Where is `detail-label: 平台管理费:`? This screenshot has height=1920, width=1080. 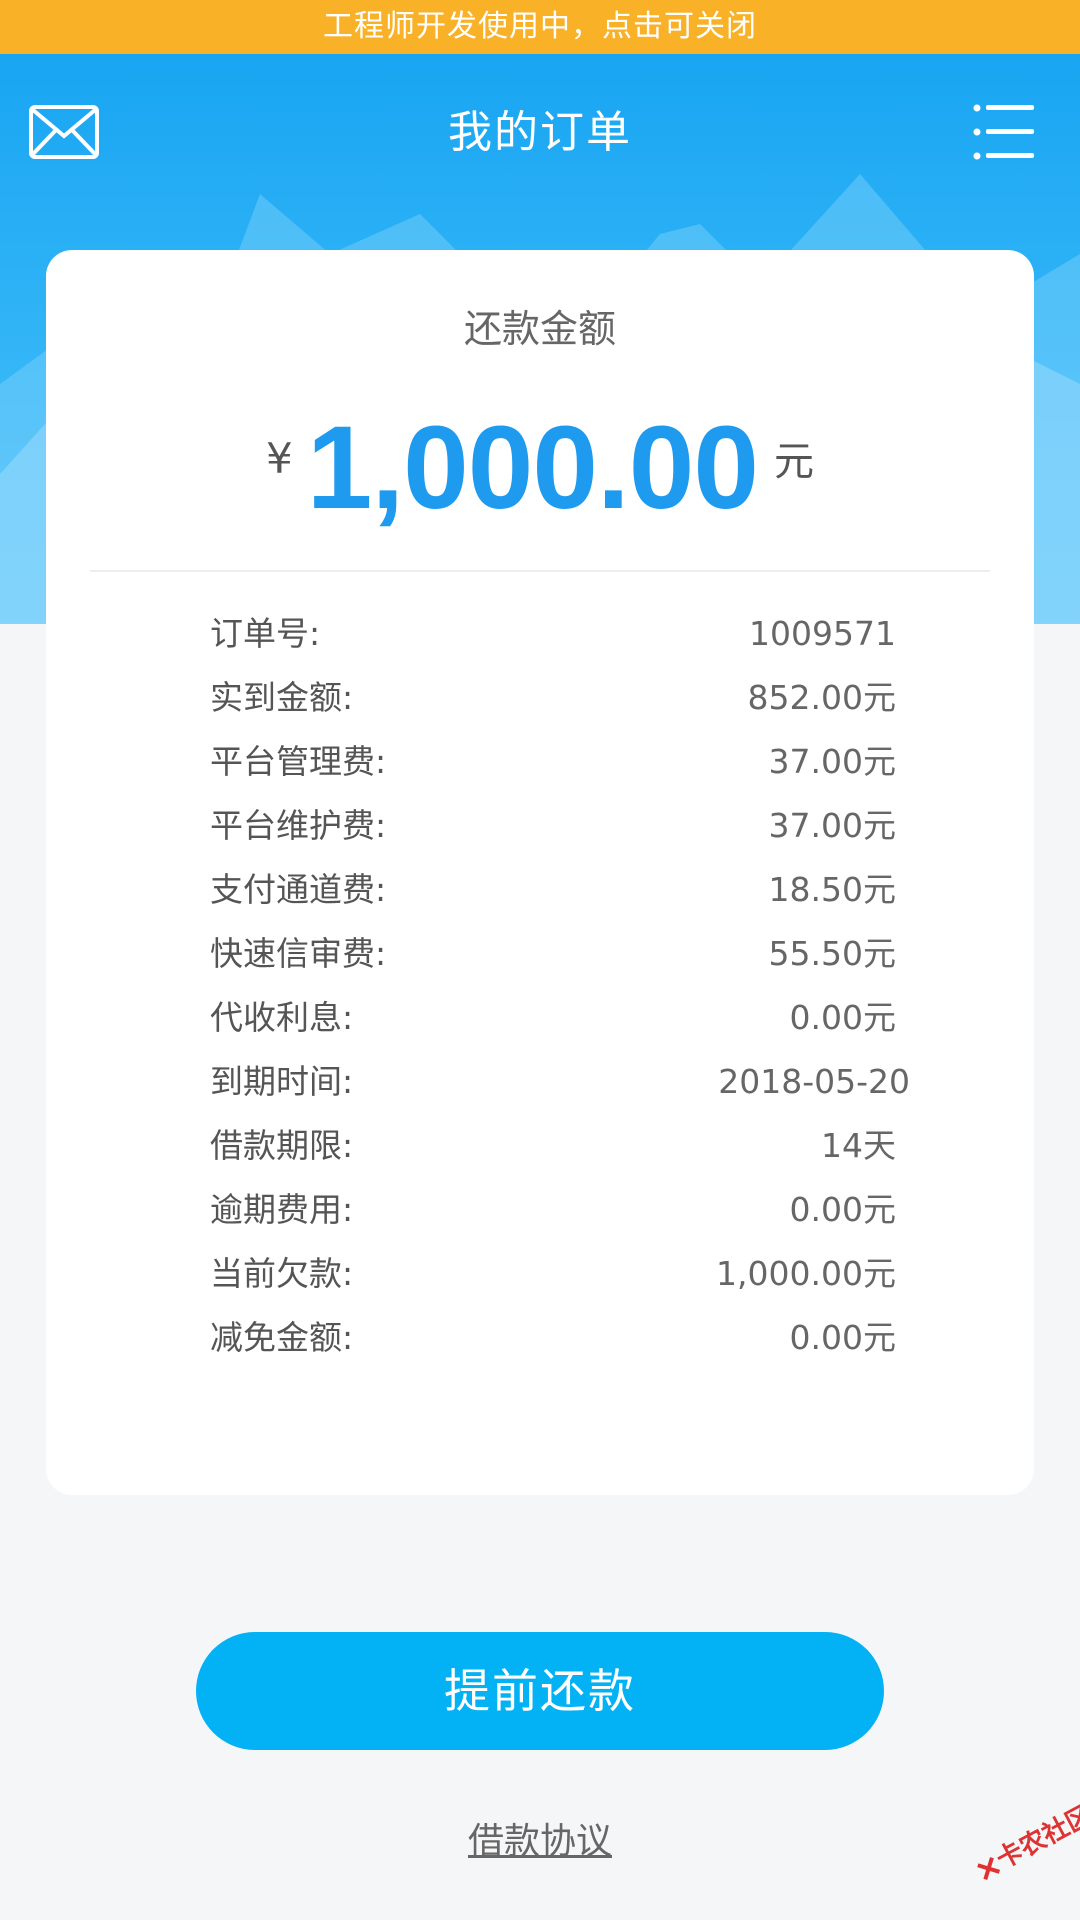
detail-label: 平台管理费: is located at coordinates (298, 761).